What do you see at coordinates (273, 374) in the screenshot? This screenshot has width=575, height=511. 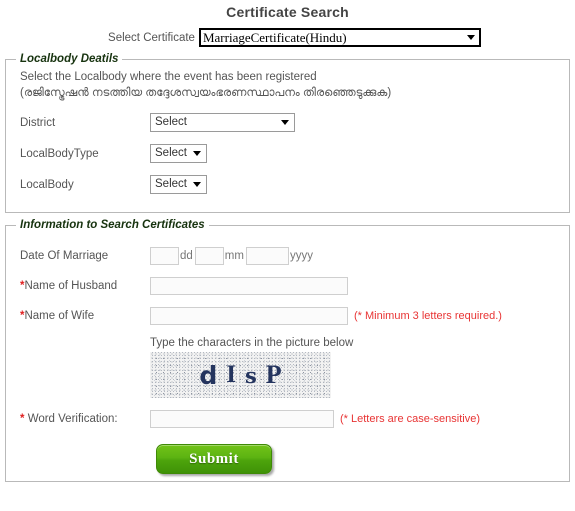 I see `captcha-char-4: P` at bounding box center [273, 374].